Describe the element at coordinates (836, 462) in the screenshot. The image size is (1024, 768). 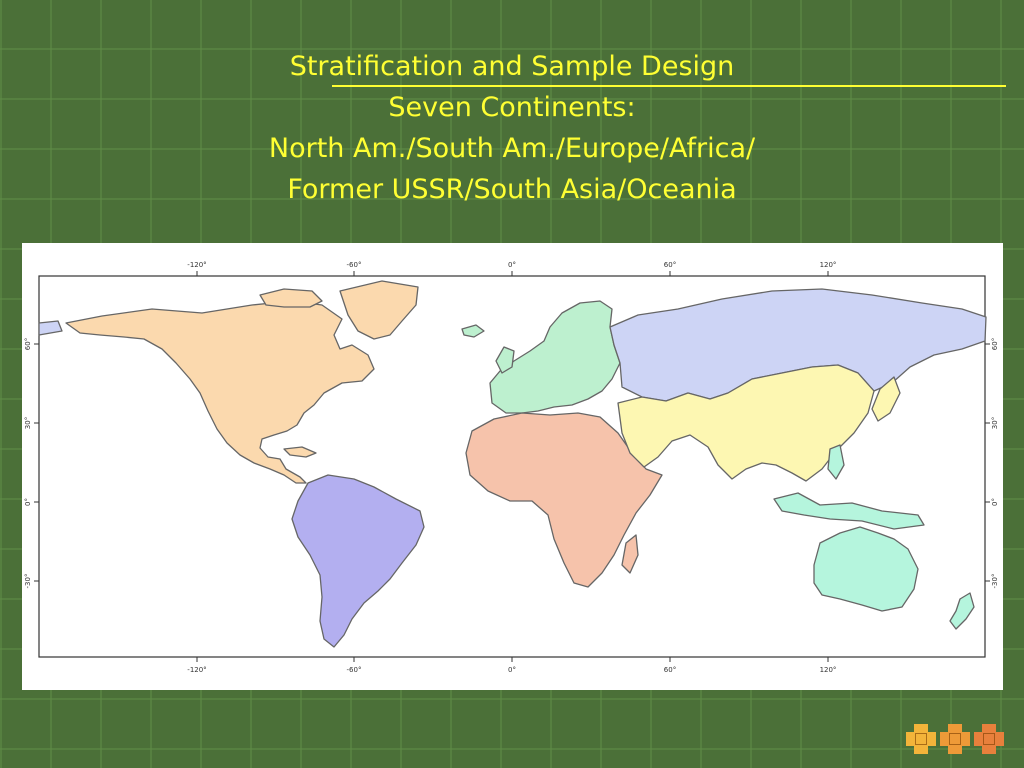
I see `region-philippines` at that location.